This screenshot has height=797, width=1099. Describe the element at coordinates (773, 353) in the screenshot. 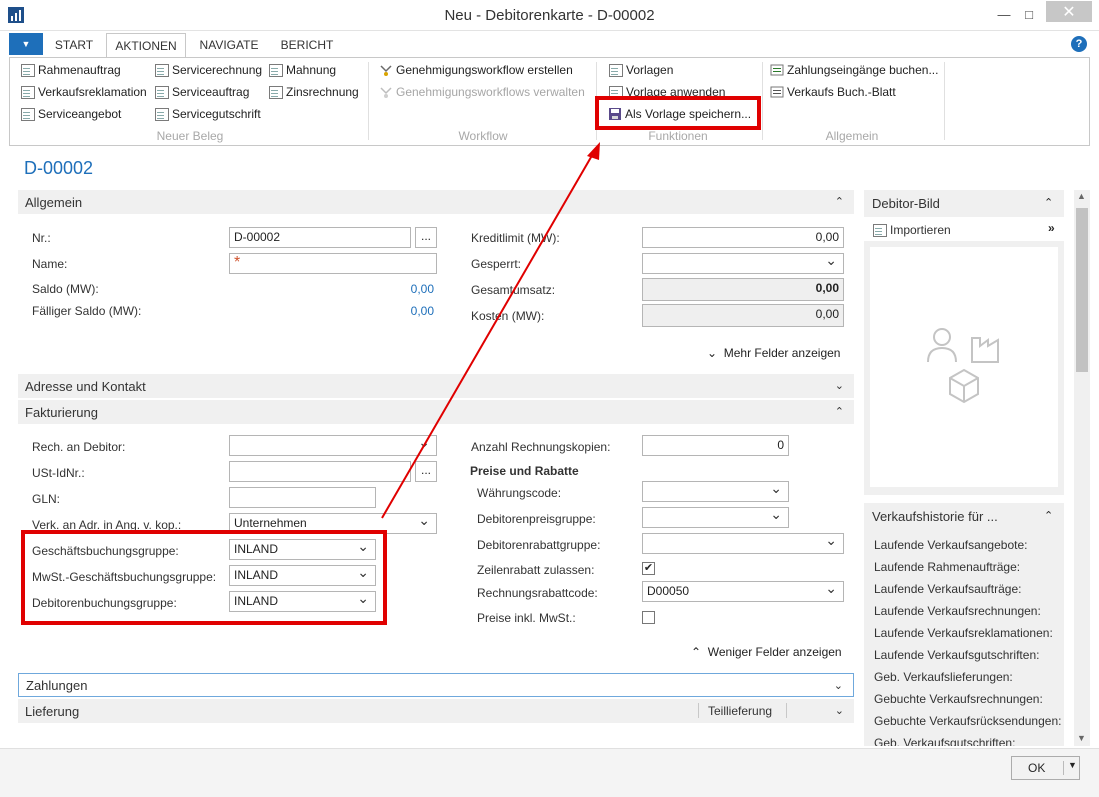

I see `more-fields-button: ⌄ Mehr Felder anzeigen` at that location.